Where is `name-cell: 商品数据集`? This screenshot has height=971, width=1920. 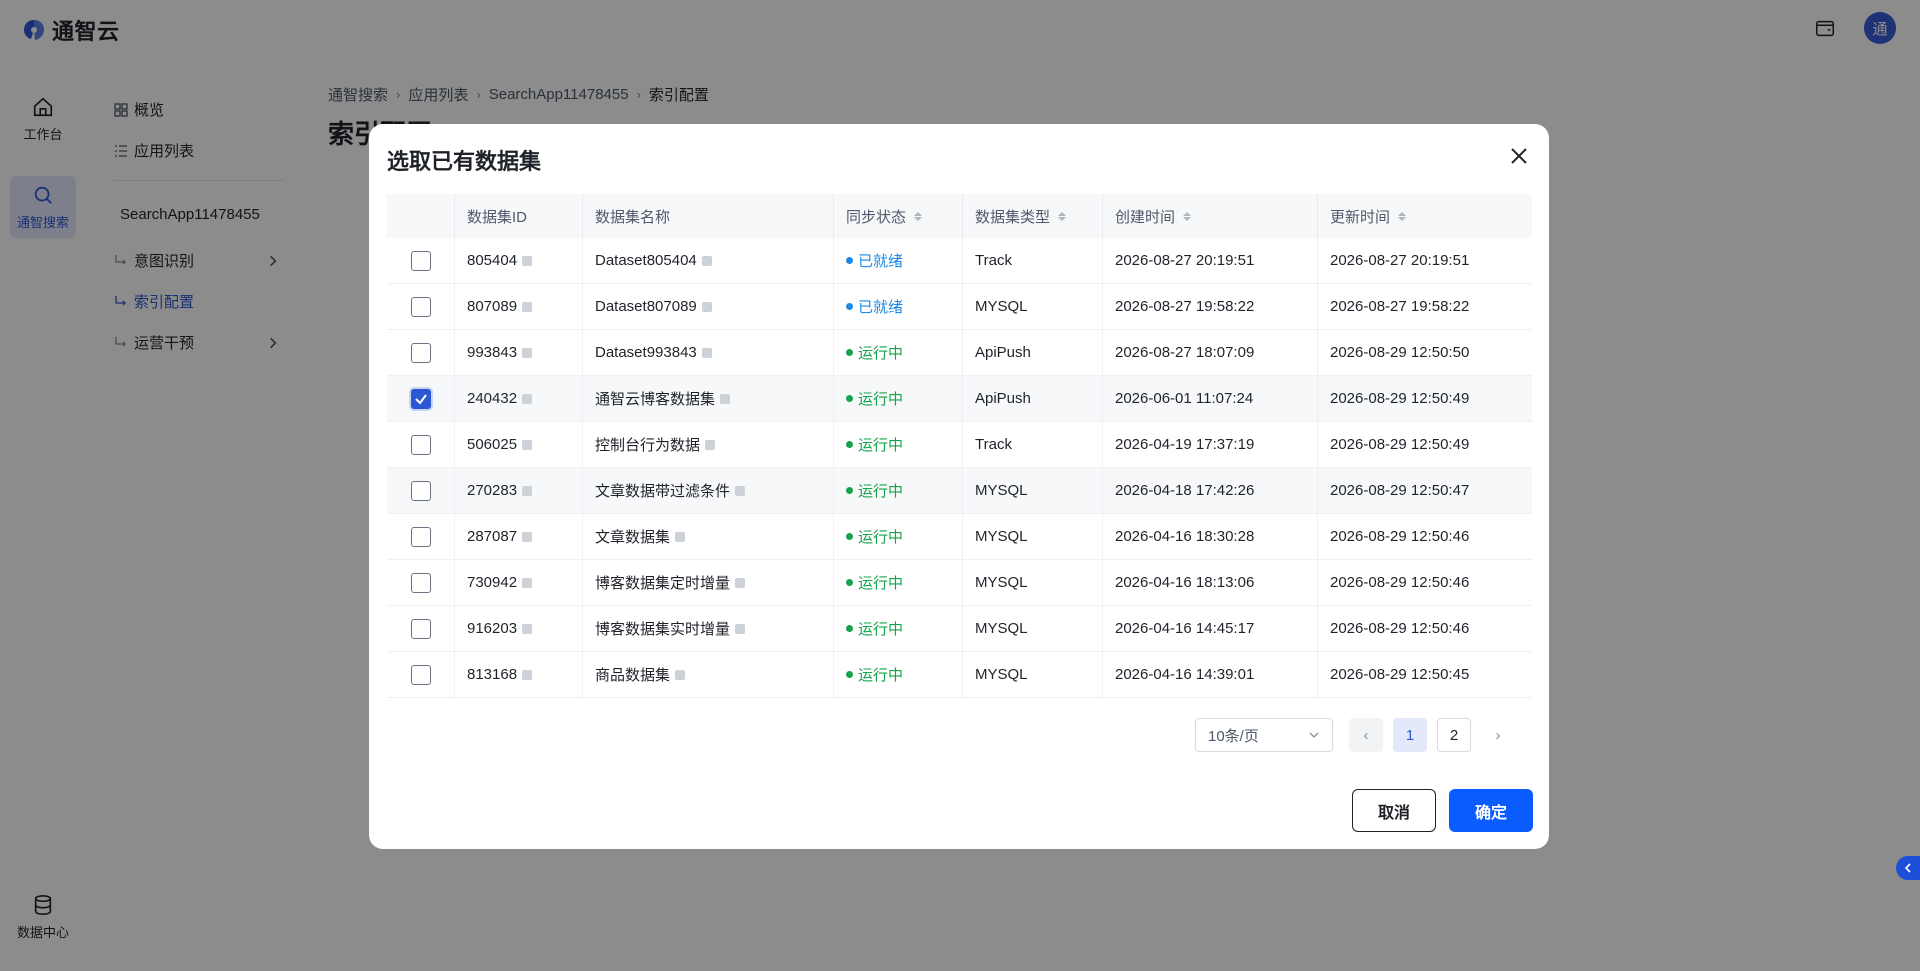 name-cell: 商品数据集 is located at coordinates (708, 674).